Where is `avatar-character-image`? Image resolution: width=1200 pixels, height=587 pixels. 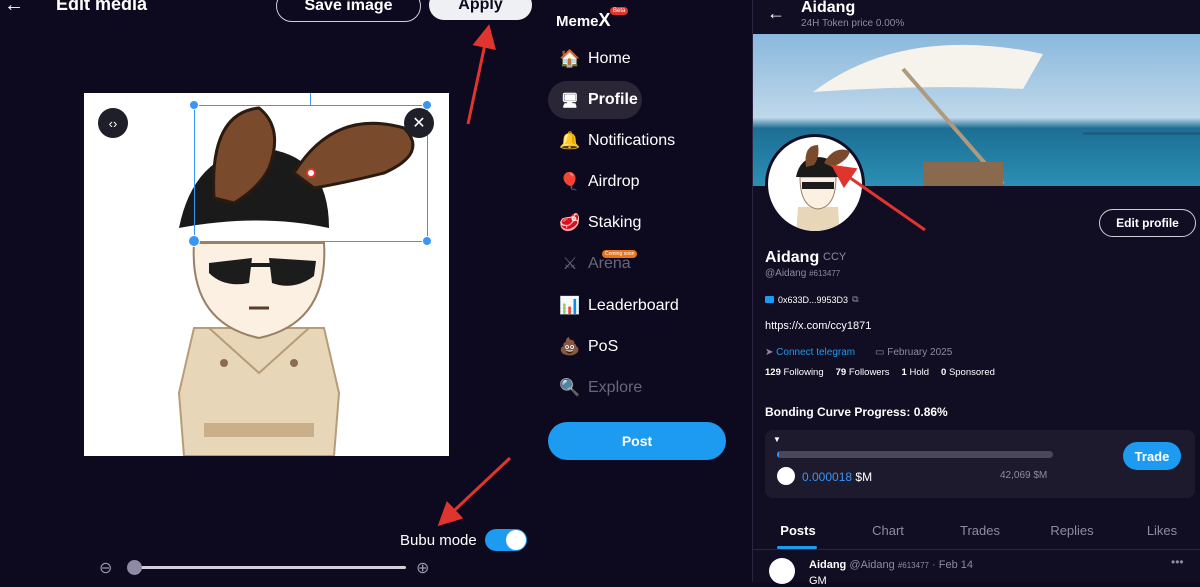
avatar-character-image is located at coordinates (823, 188).